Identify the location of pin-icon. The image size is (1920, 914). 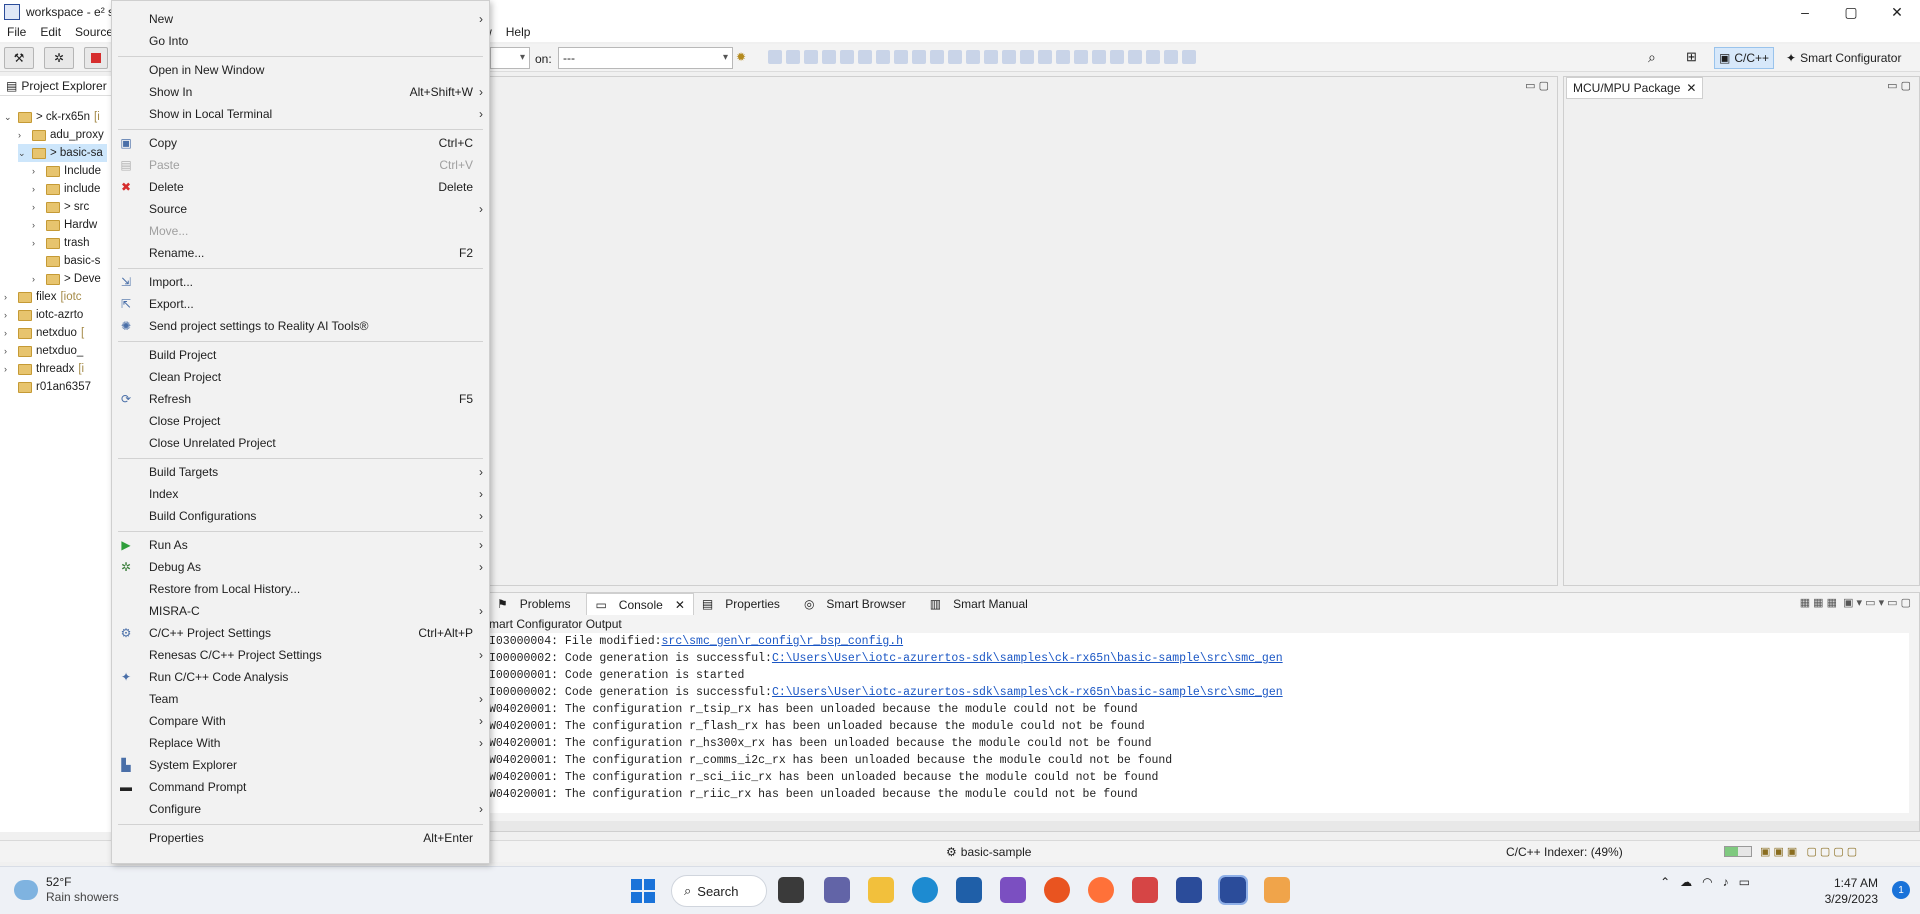
(973, 57).